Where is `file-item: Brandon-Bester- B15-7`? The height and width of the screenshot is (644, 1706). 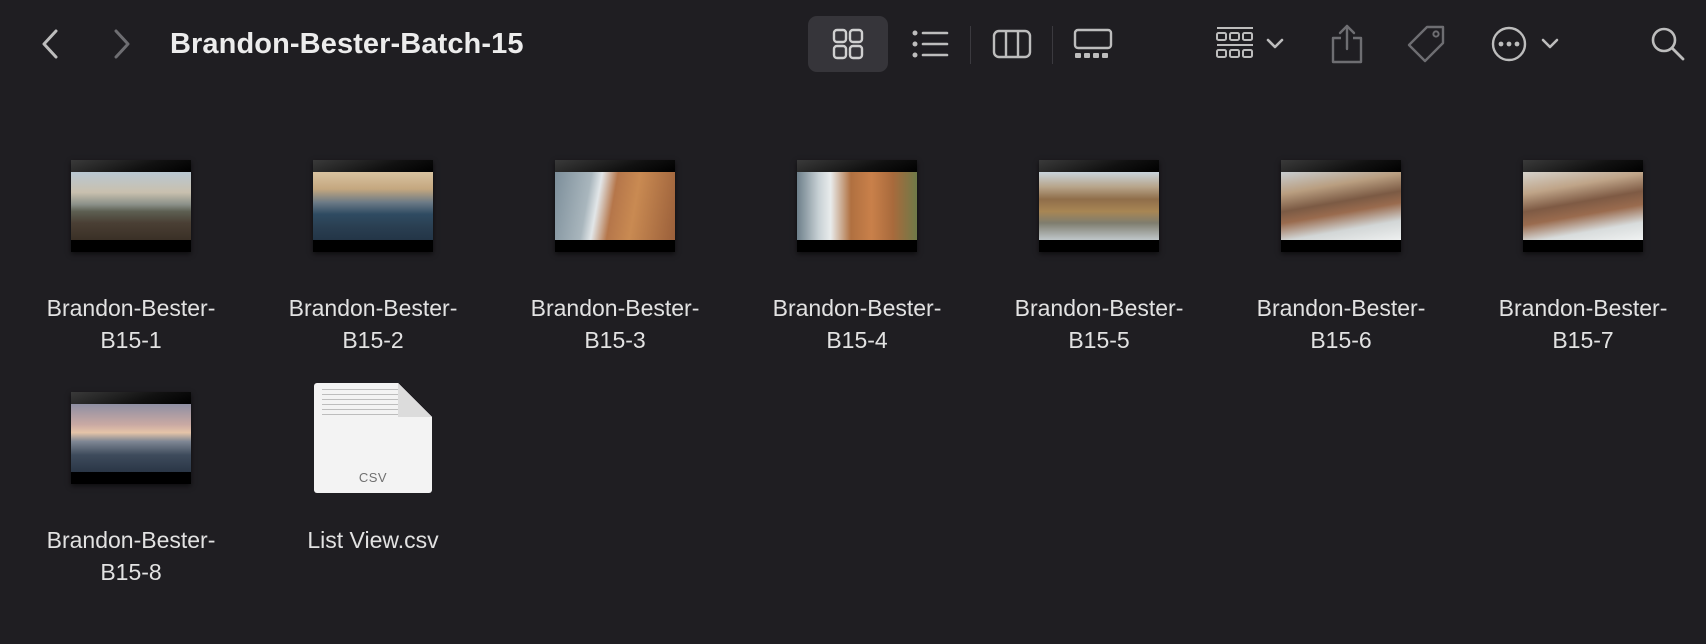
file-item: Brandon-Bester- B15-7 is located at coordinates (1583, 252).